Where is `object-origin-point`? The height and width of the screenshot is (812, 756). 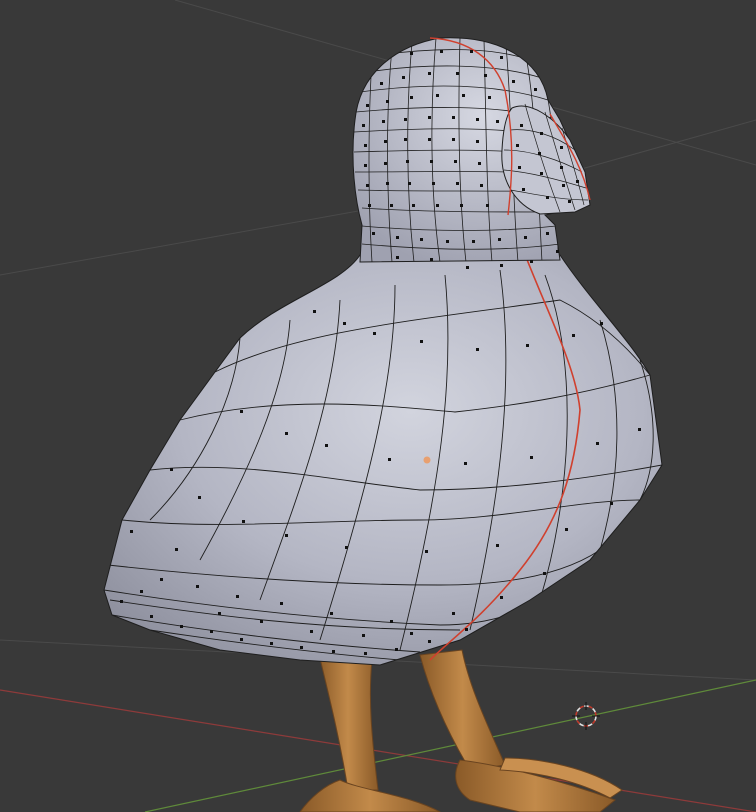 object-origin-point is located at coordinates (427, 460).